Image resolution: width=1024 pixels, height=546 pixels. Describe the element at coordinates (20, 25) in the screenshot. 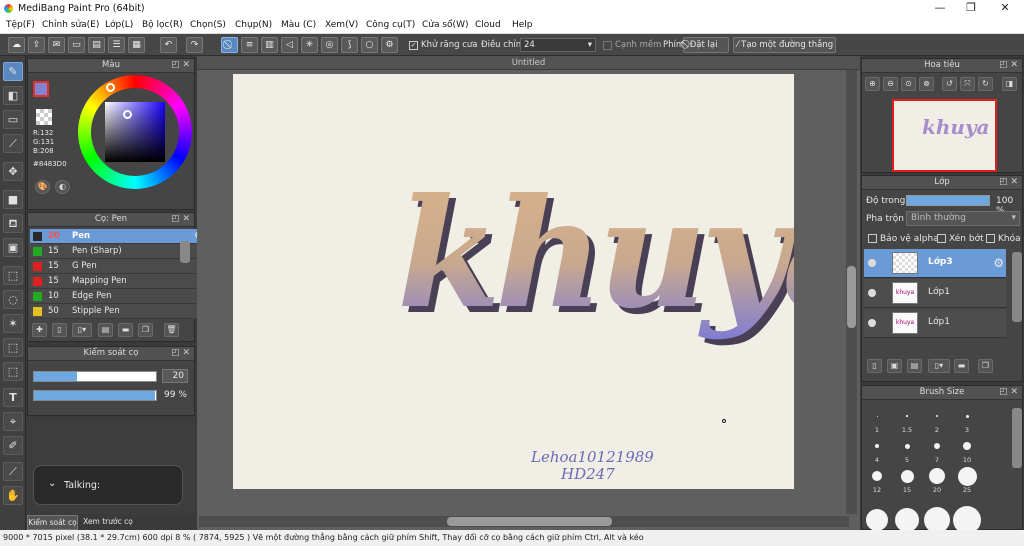

I see `menu-file: Tệp(F)` at that location.